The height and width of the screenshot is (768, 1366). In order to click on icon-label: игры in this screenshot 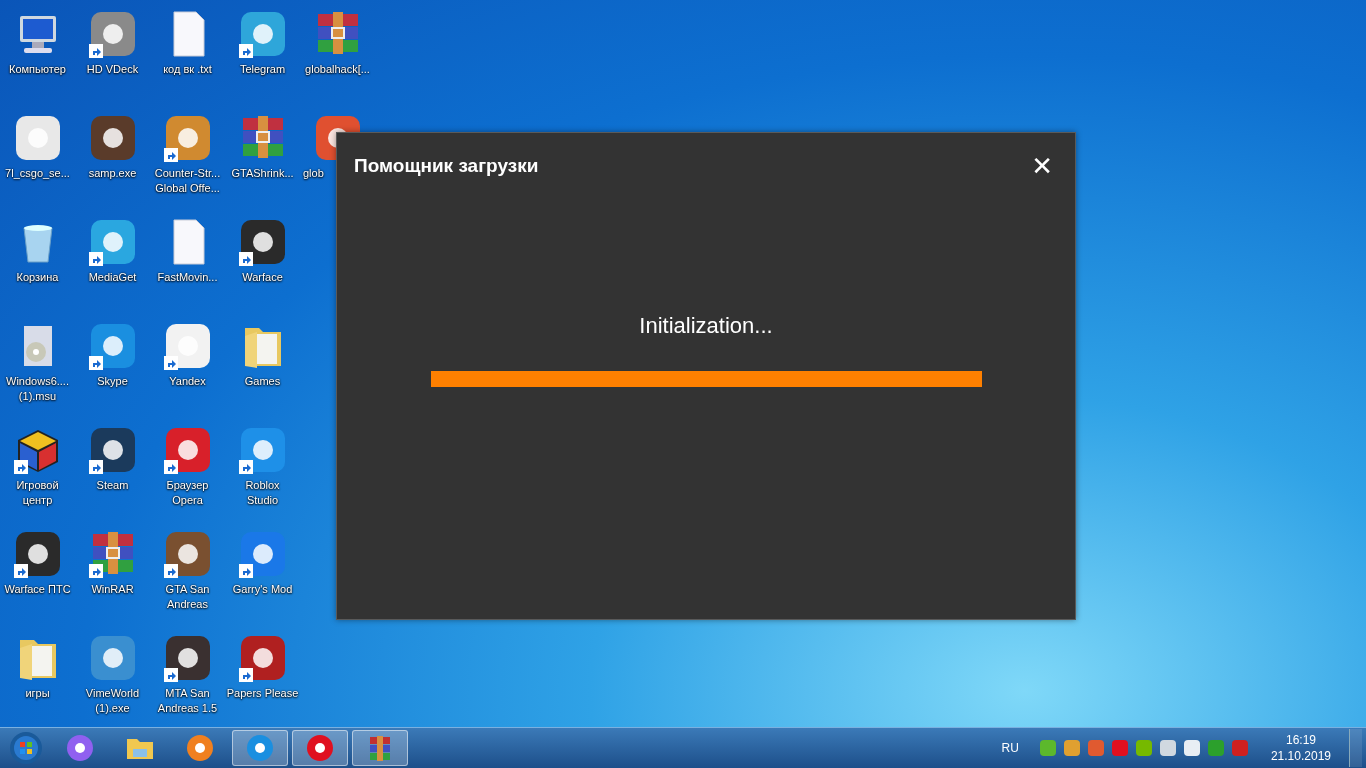, I will do `click(37, 693)`.